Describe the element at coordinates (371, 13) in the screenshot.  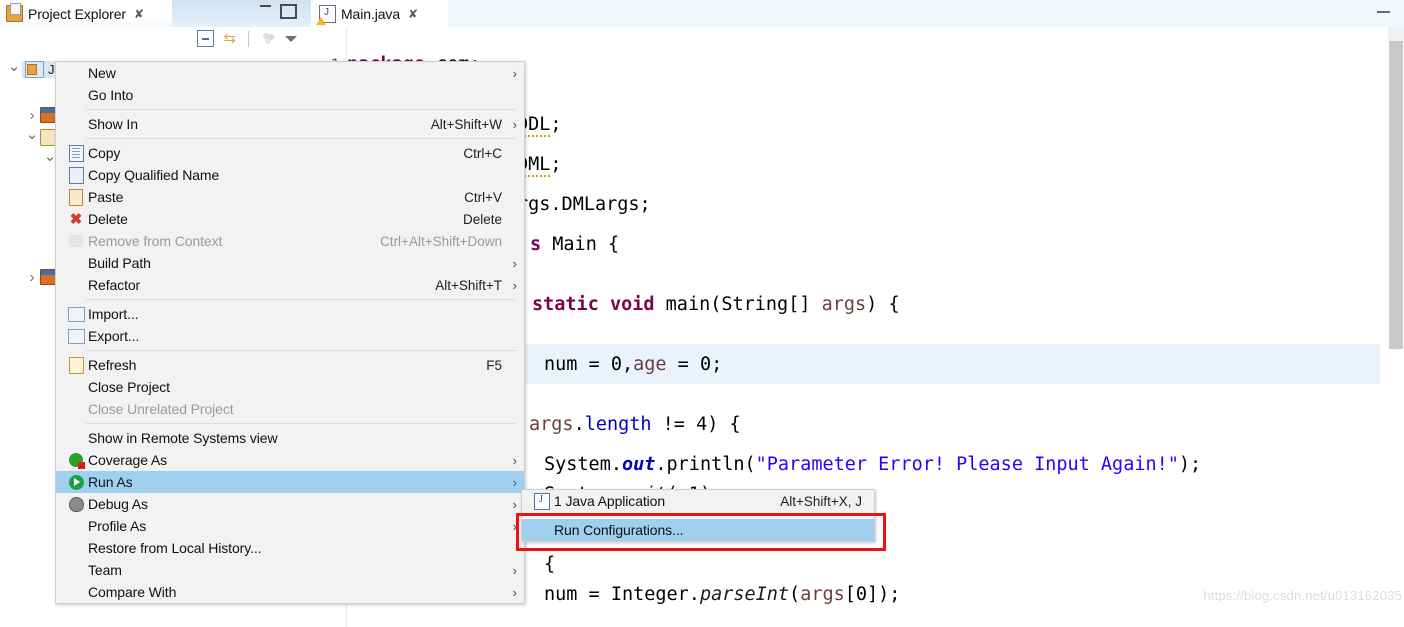
I see `tab-main-java-label: Main.java` at that location.